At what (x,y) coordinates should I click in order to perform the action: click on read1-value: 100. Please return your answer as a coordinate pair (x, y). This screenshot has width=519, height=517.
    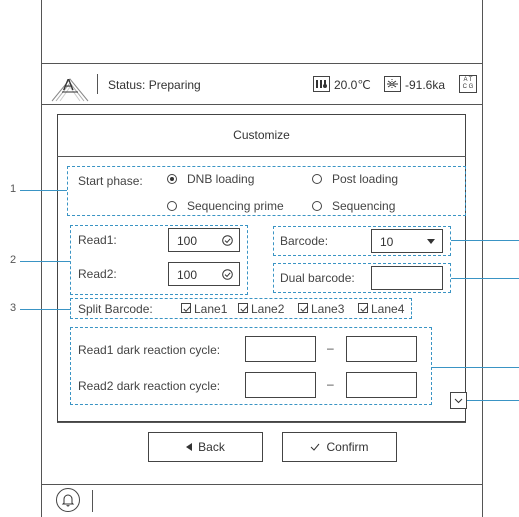
    Looking at the image, I should click on (187, 241).